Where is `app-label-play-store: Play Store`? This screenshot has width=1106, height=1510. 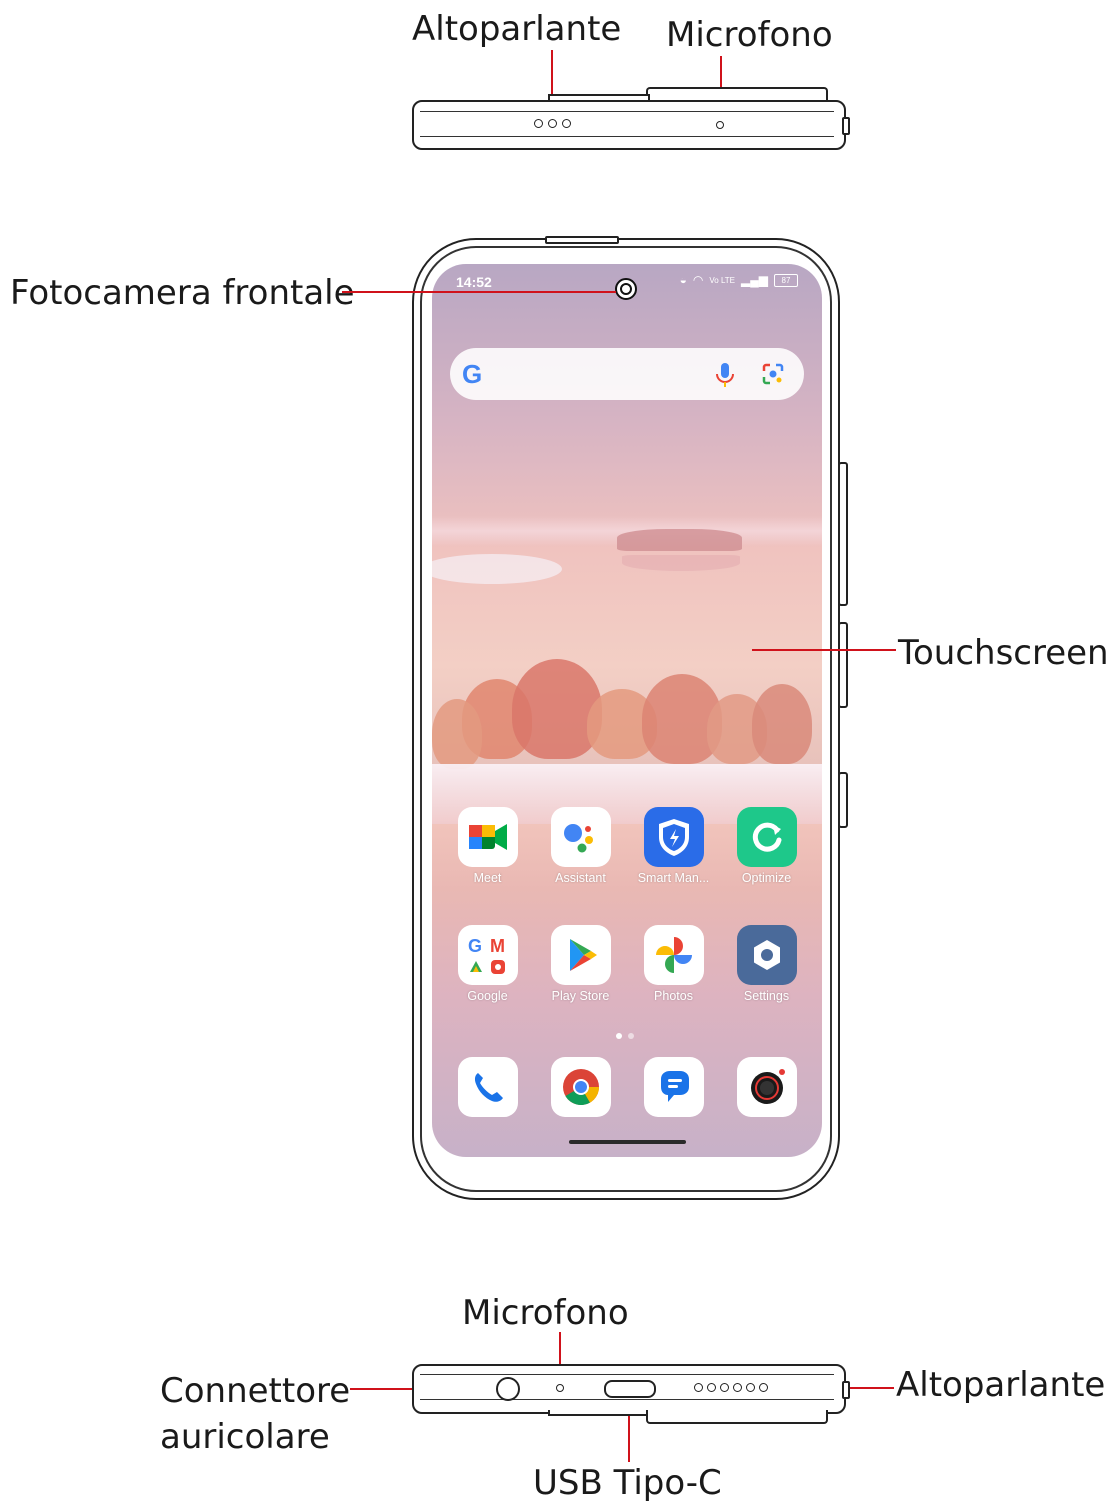 app-label-play-store: Play Store is located at coordinates (580, 996).